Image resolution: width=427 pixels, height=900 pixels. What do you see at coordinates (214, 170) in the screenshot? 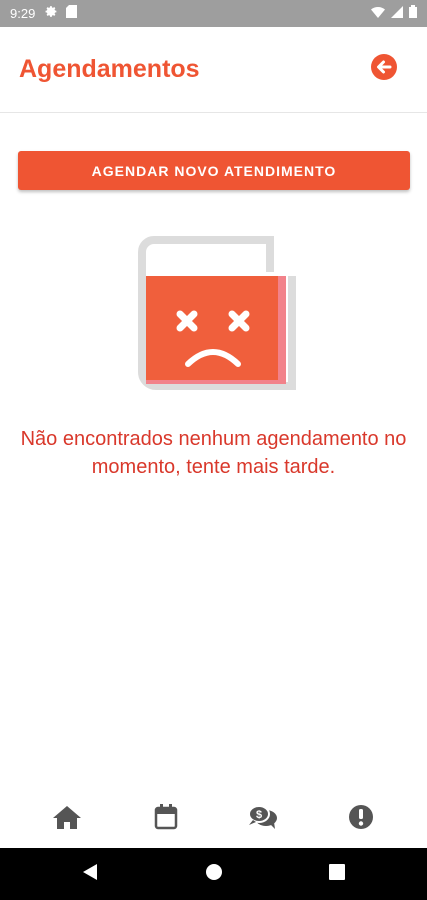
I see `new-appointment-button: AGENDAR NOVO ATENDIMENTO` at bounding box center [214, 170].